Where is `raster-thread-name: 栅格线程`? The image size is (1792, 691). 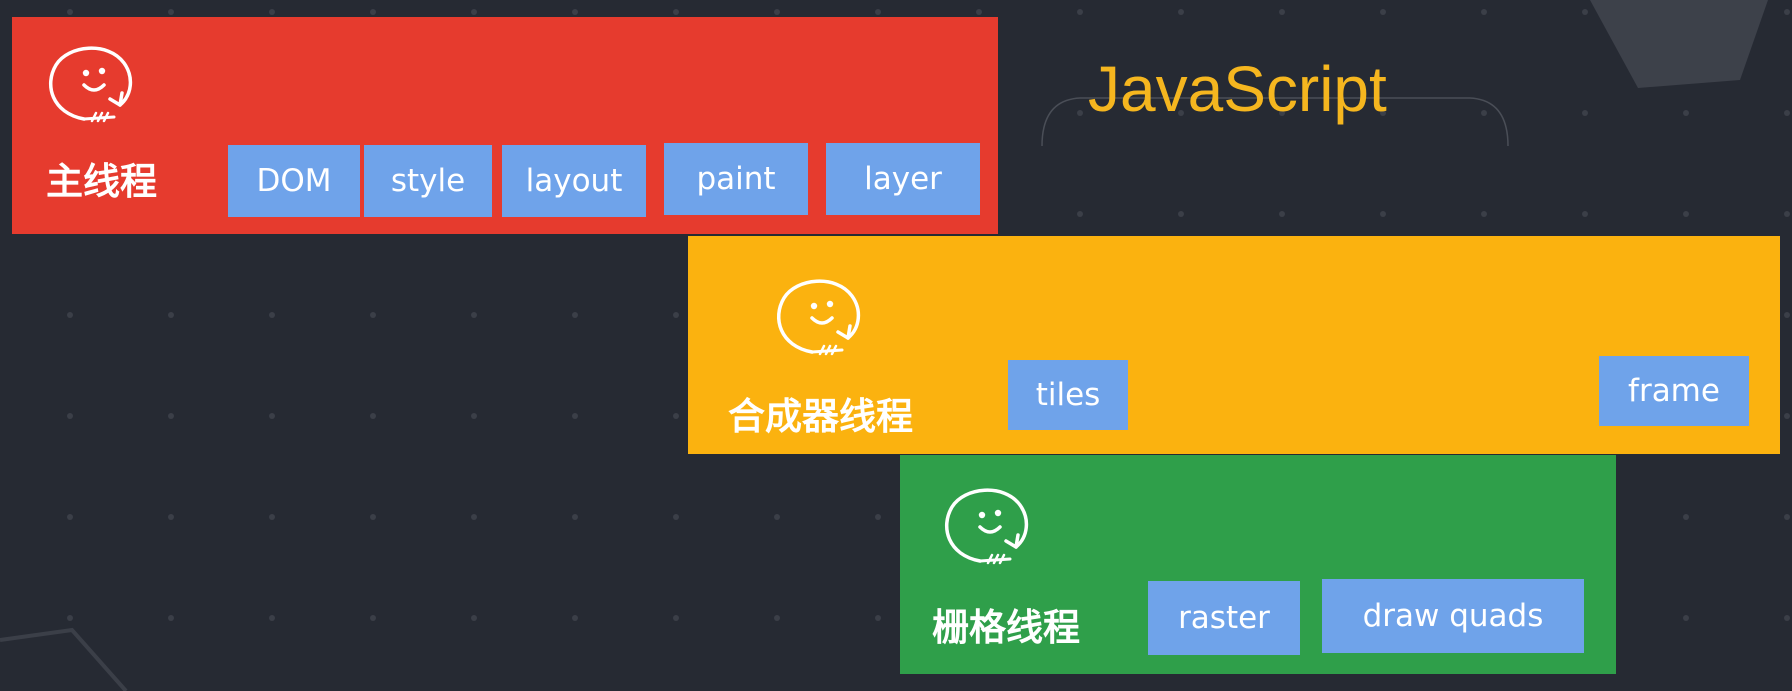 raster-thread-name: 栅格线程 is located at coordinates (1006, 627).